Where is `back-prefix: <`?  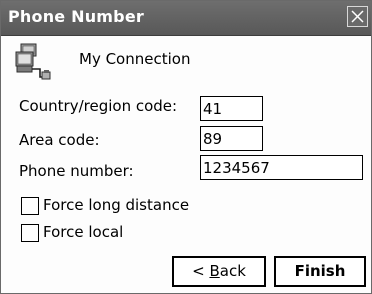
back-prefix: < is located at coordinates (201, 271).